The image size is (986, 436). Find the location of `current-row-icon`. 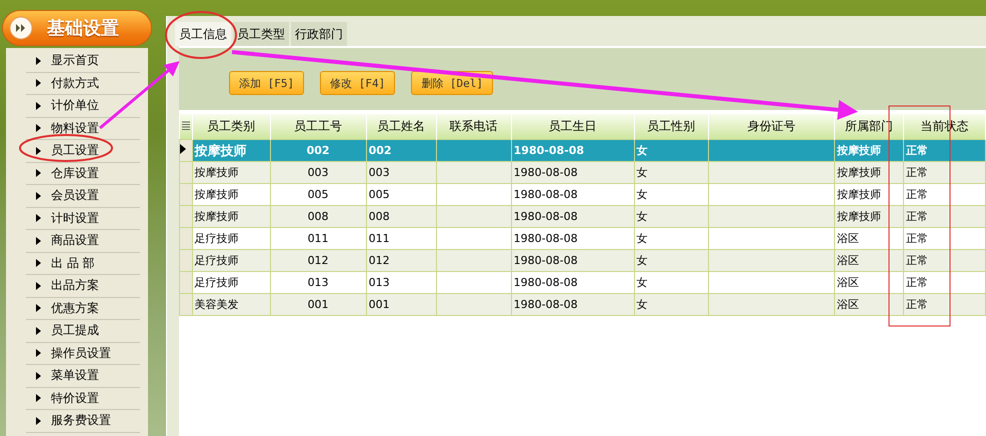

current-row-icon is located at coordinates (183, 149).